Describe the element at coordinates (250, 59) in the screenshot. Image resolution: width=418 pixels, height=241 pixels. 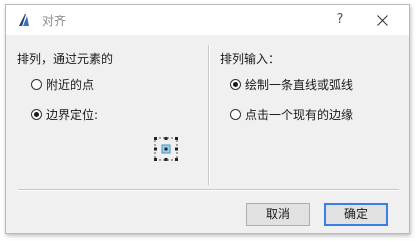
I see `align-input-label: 排列输入：` at that location.